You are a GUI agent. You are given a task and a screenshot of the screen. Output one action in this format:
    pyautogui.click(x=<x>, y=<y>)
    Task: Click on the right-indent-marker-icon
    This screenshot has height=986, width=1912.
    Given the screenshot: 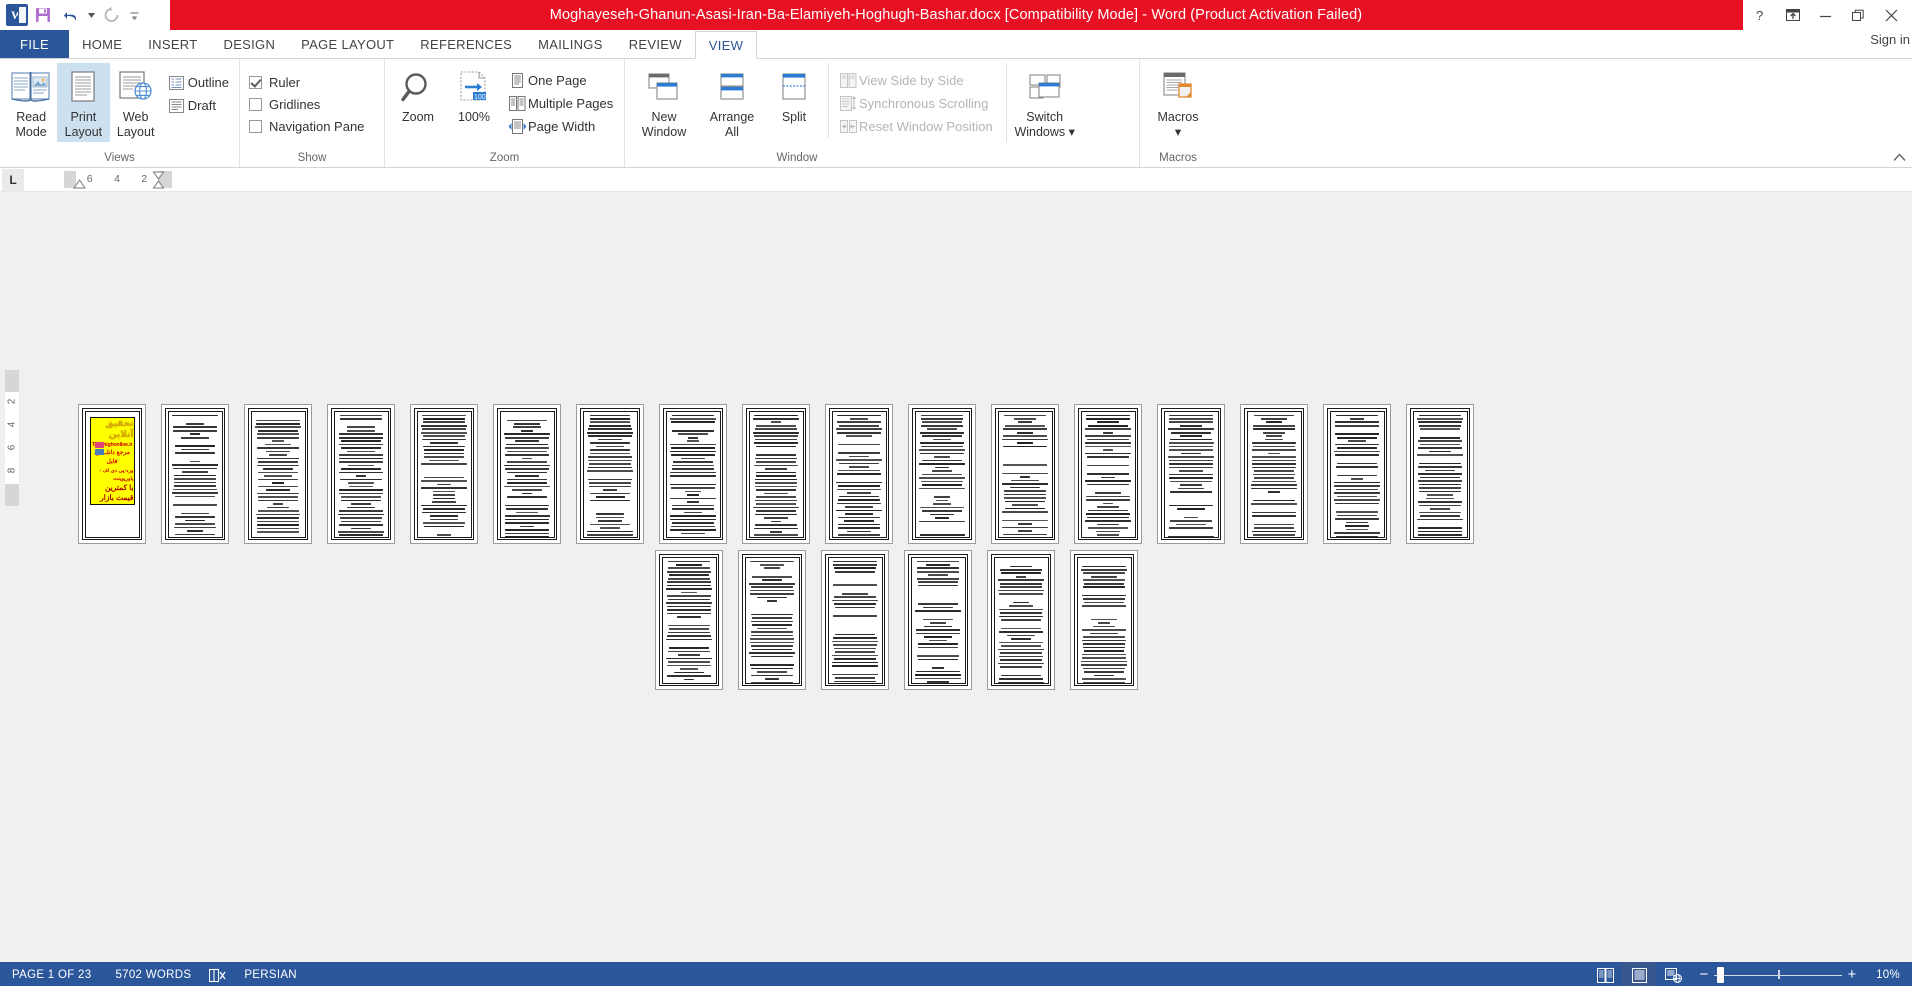 What is the action you would take?
    pyautogui.click(x=158, y=180)
    